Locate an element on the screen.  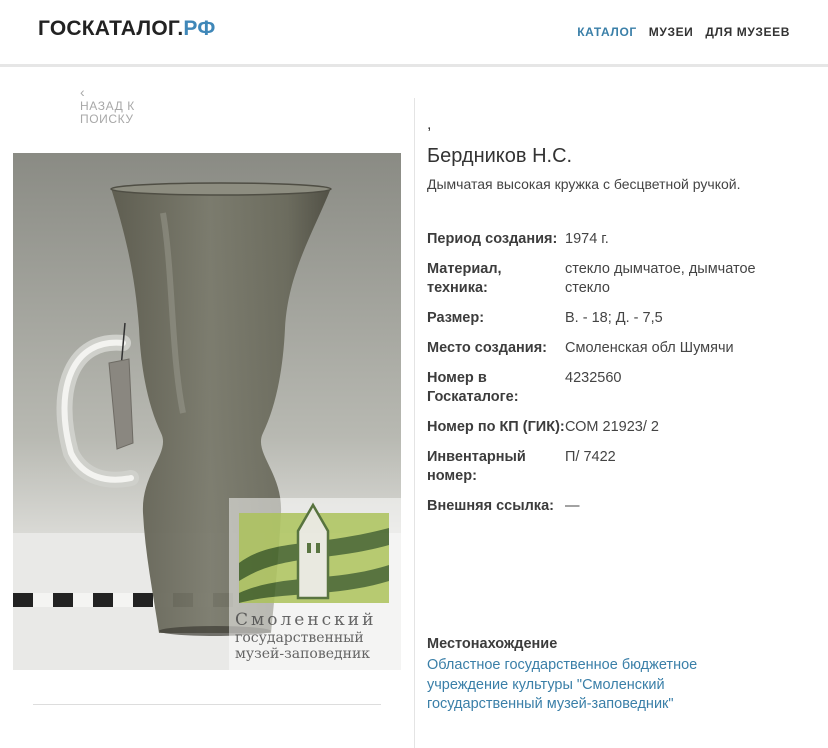
left-divider is located at coordinates (207, 704).